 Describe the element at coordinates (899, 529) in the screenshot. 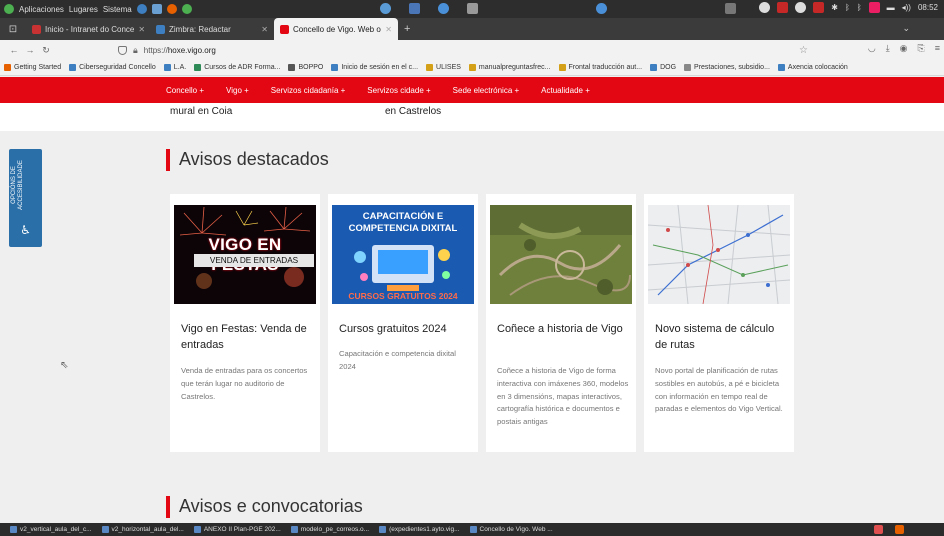

I see `firefox-tray-icon` at that location.